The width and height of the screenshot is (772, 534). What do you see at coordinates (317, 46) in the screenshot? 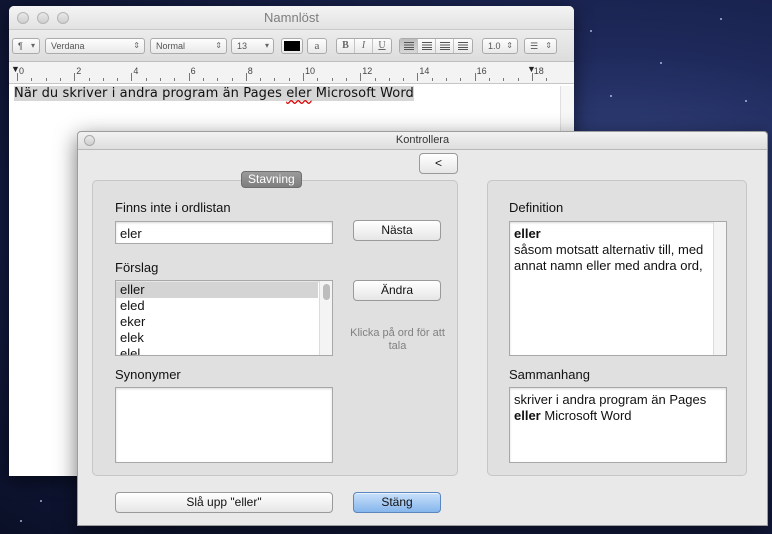
I see `character-style-button: a` at bounding box center [317, 46].